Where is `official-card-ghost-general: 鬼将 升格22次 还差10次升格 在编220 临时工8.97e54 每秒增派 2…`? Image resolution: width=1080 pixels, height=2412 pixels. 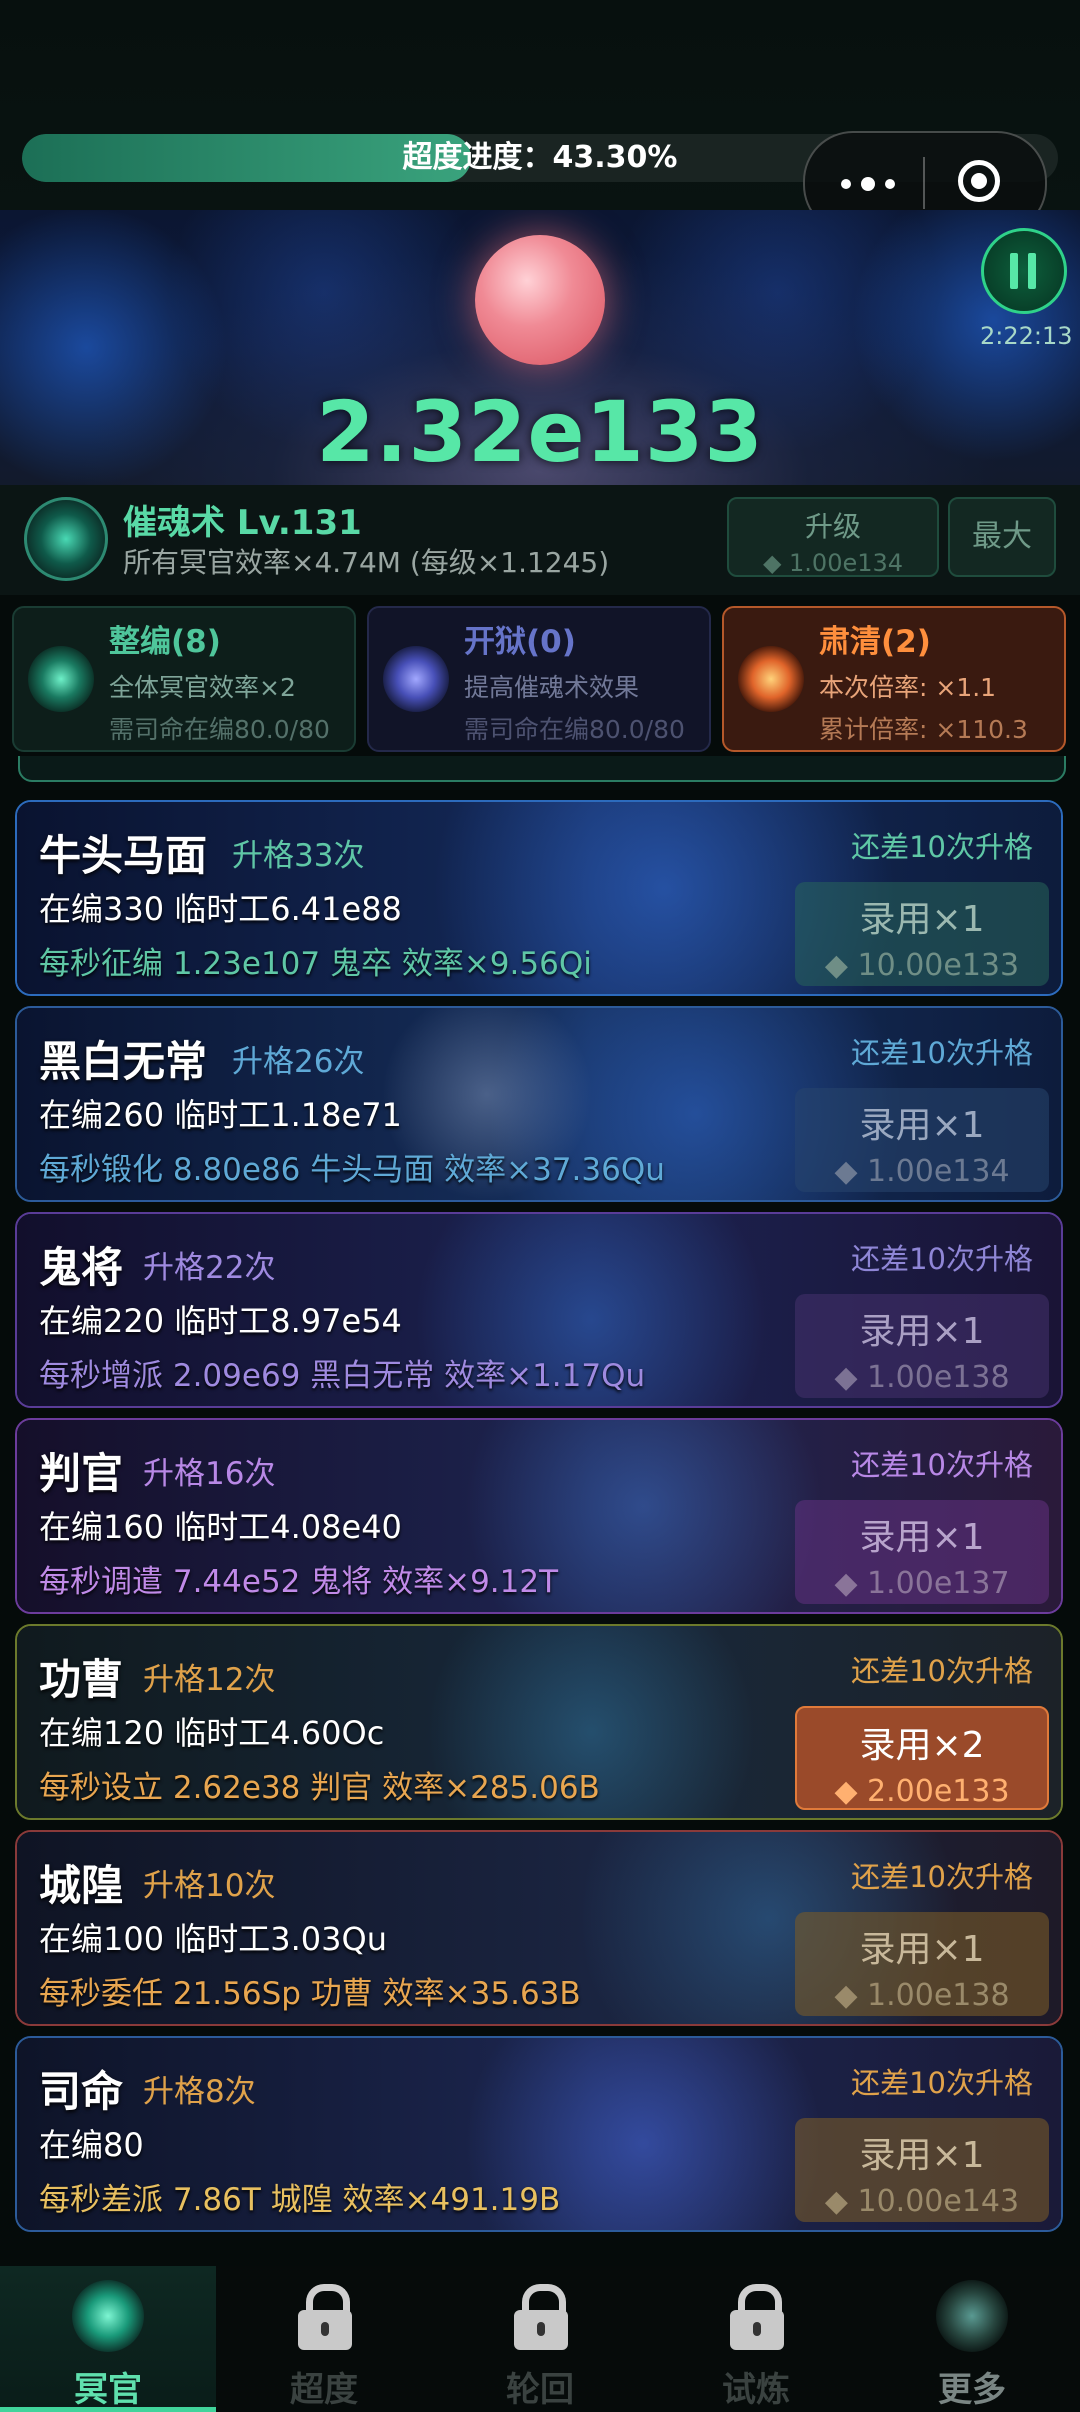 official-card-ghost-general: 鬼将 升格22次 还差10次升格 在编220 临时工8.97e54 每秒增派 2… is located at coordinates (539, 1310).